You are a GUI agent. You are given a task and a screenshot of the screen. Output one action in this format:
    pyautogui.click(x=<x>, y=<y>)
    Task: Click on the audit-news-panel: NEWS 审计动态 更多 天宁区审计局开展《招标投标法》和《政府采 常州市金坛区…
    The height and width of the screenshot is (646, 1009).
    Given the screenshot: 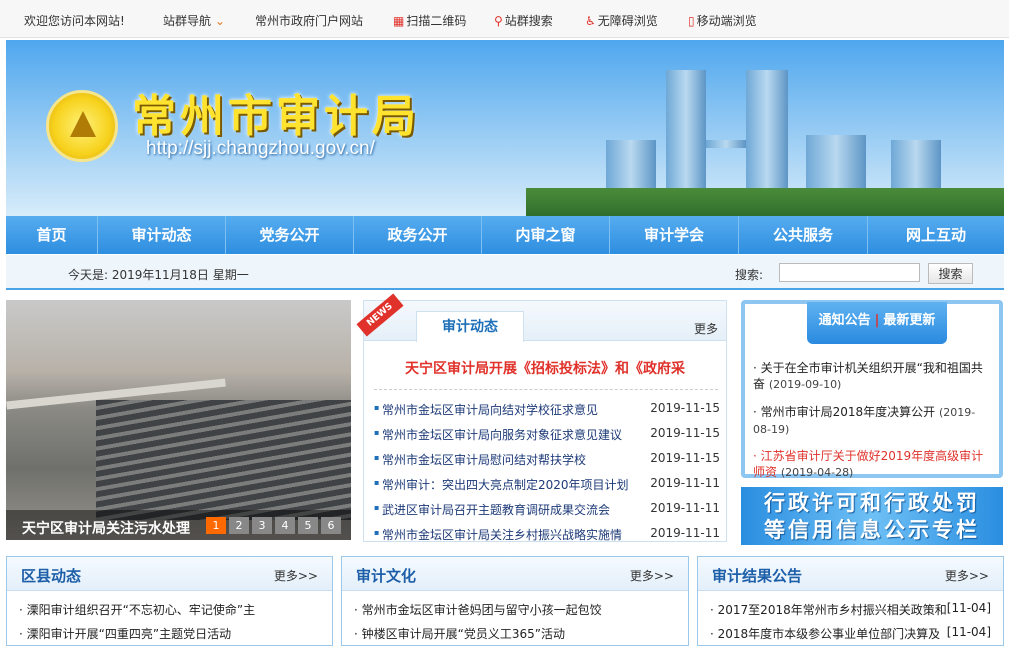 What is the action you would take?
    pyautogui.click(x=541, y=417)
    